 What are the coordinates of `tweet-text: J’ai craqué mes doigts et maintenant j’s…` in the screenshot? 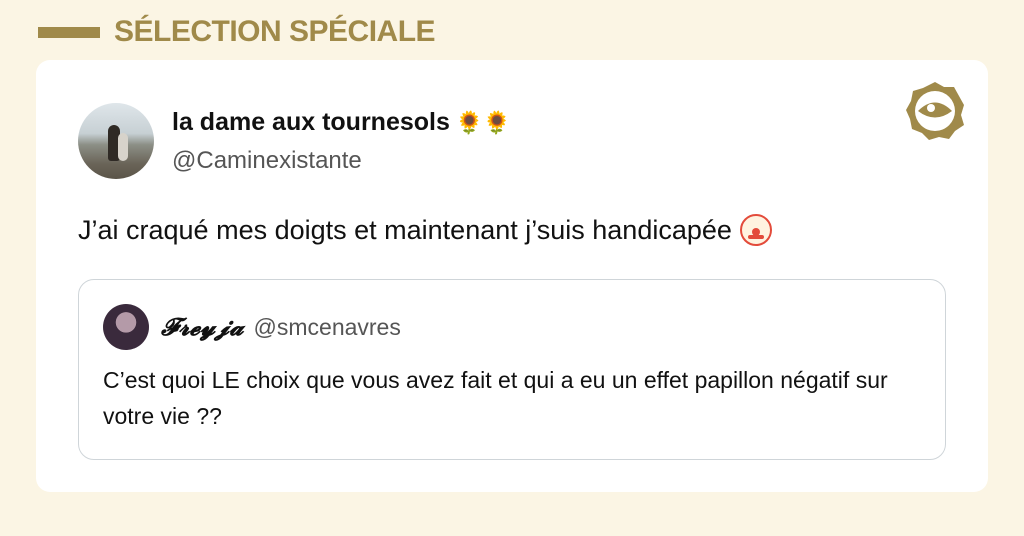 It's located at (425, 230).